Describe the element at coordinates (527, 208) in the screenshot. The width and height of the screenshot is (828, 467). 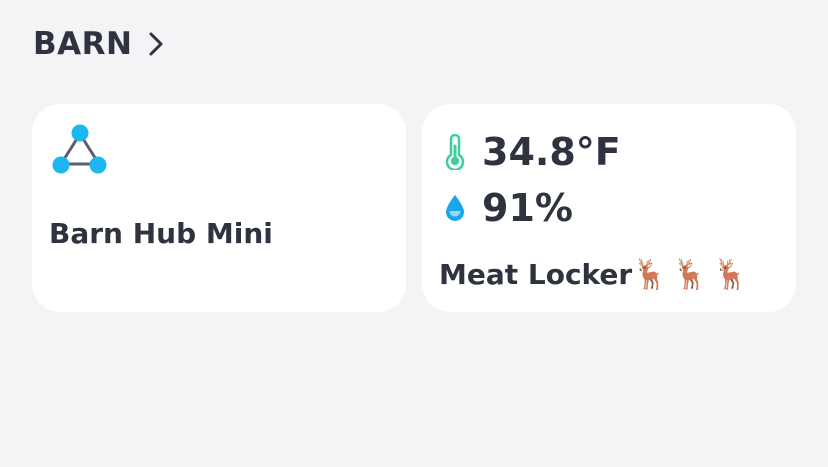
I see `humidity-value: 91%` at that location.